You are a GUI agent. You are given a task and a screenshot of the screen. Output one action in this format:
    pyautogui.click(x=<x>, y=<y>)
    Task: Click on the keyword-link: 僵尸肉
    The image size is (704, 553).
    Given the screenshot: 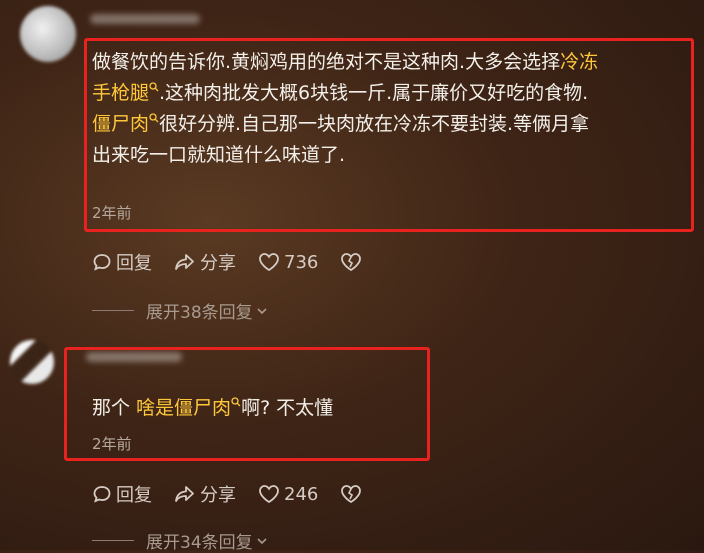 What is the action you would take?
    pyautogui.click(x=120, y=124)
    